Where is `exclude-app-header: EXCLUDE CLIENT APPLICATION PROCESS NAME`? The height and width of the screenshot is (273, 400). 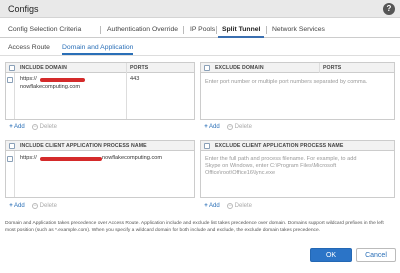 exclude-app-header: EXCLUDE CLIENT APPLICATION PROCESS NAME is located at coordinates (297, 146).